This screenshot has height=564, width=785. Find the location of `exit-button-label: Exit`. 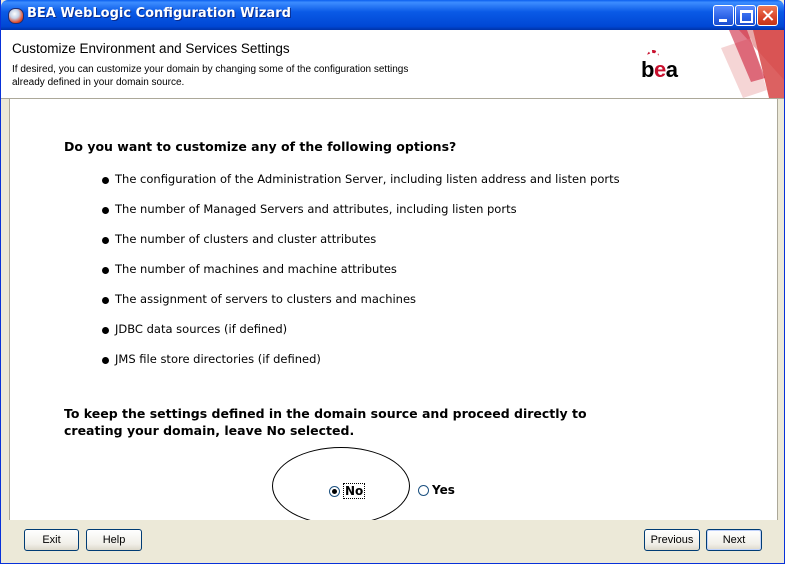

exit-button-label: Exit is located at coordinates (51, 540).